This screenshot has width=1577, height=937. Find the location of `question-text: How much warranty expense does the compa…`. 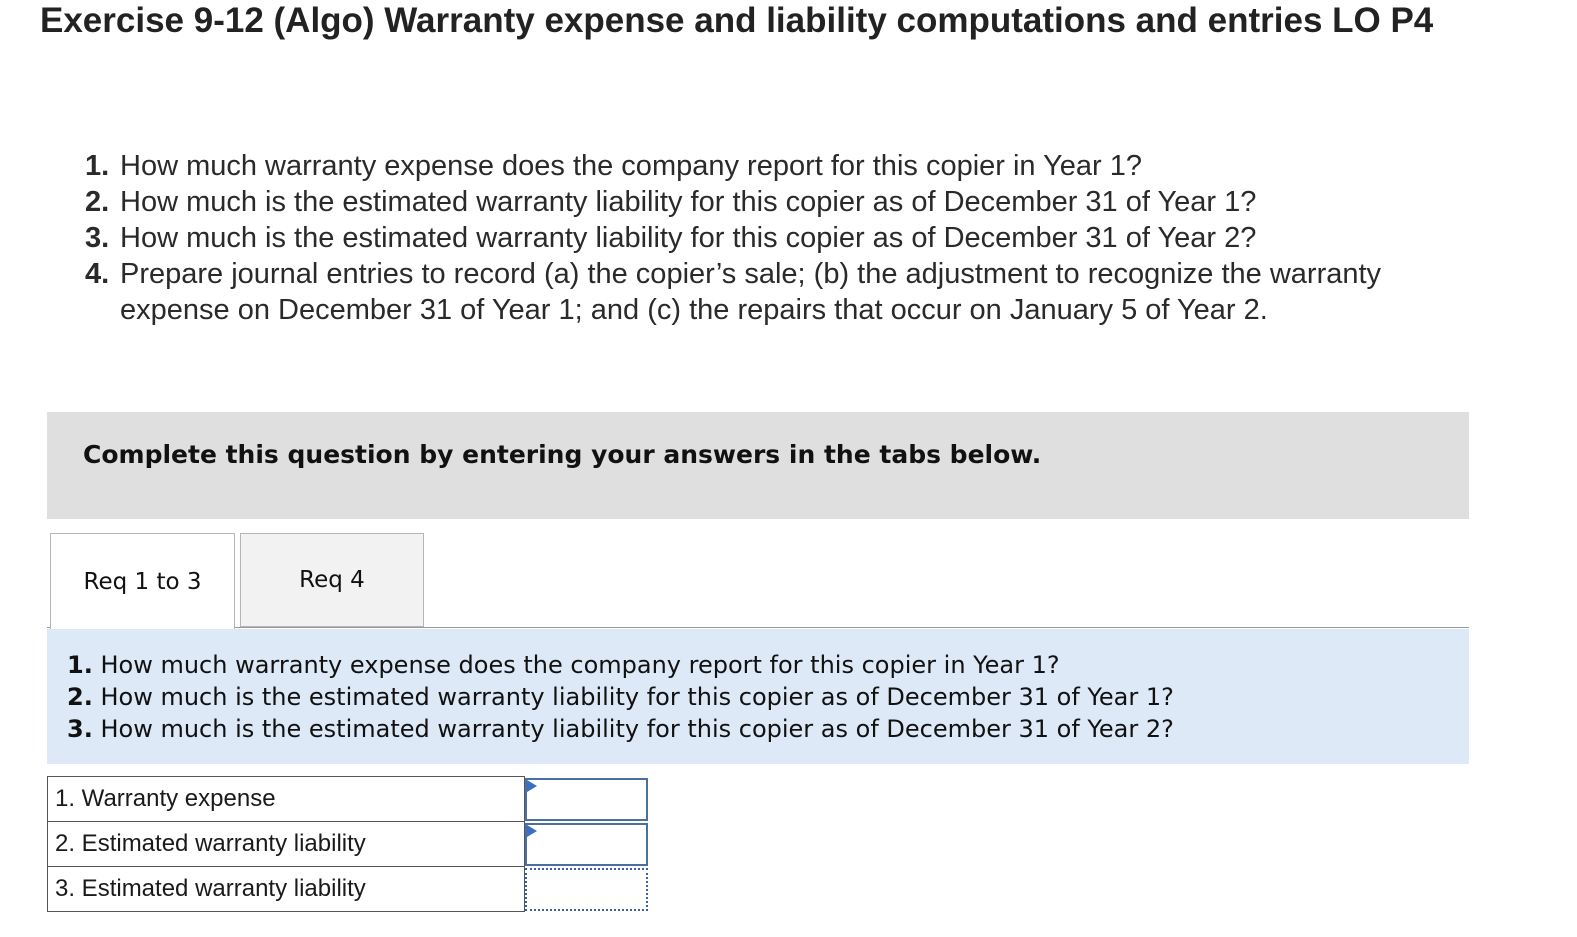

question-text: How much warranty expense does the compa… is located at coordinates (631, 166).